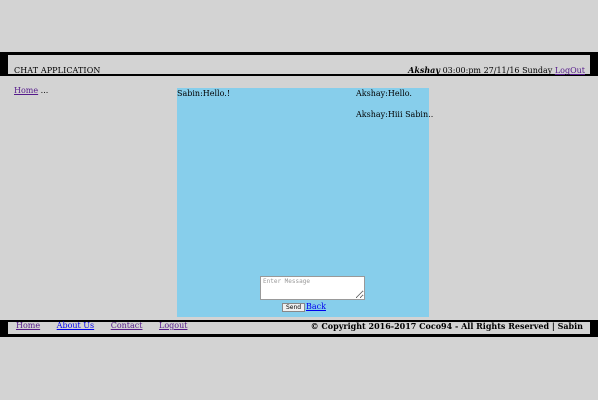  I want to click on current-user: Akshay, so click(424, 70).